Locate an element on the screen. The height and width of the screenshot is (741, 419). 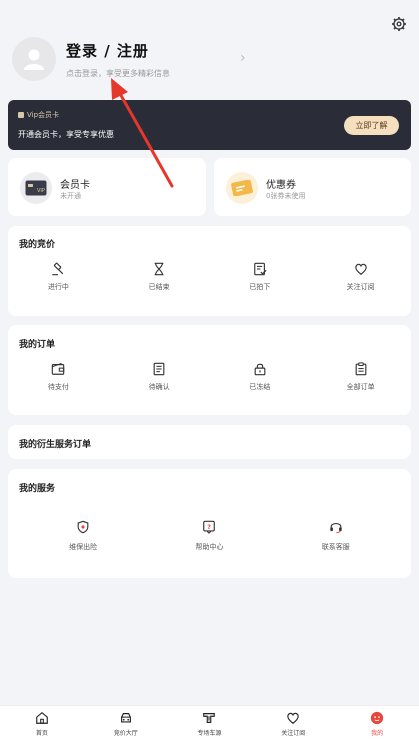
membership-tag: Vip会员卡 is located at coordinates (38, 115).